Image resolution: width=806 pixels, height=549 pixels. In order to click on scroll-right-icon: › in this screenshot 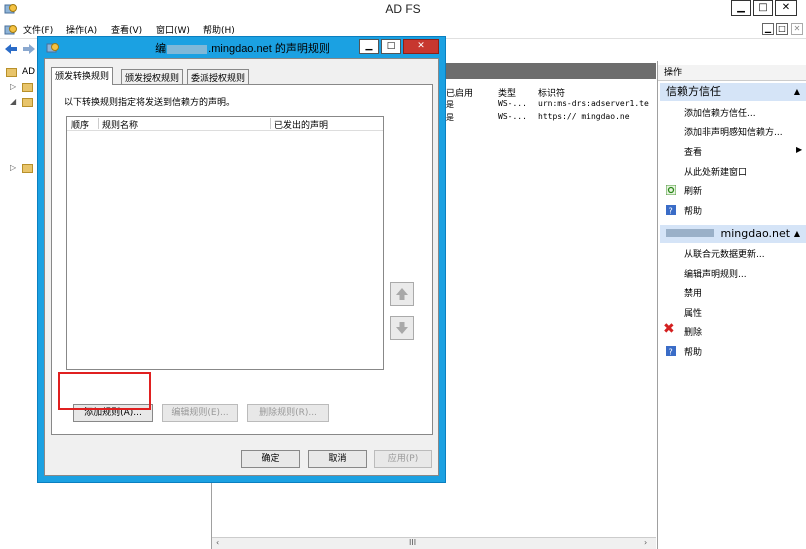, I will do `click(645, 542)`.